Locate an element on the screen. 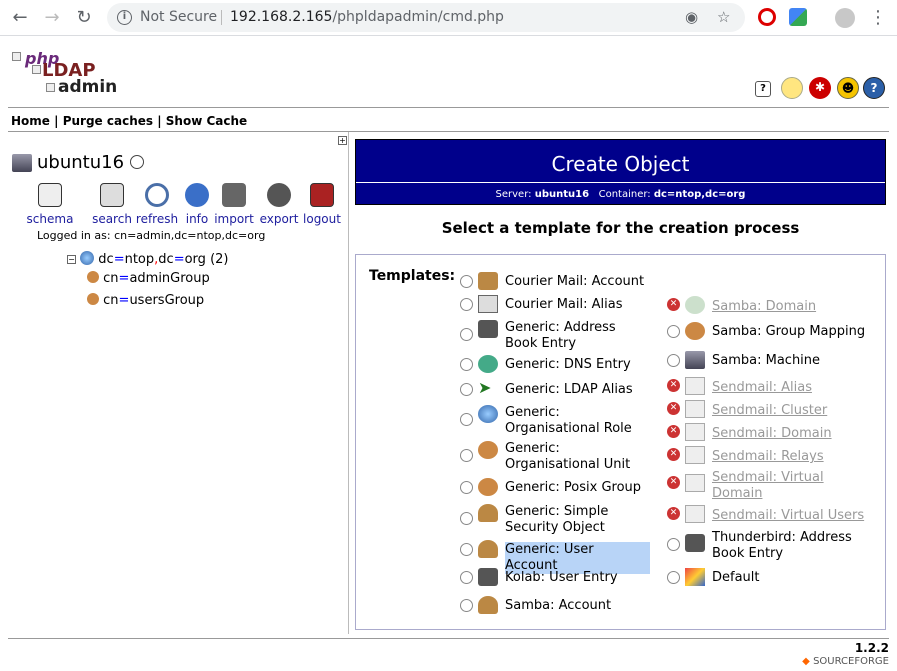  template-label: Generic: LDAP Alias is located at coordinates (569, 389).